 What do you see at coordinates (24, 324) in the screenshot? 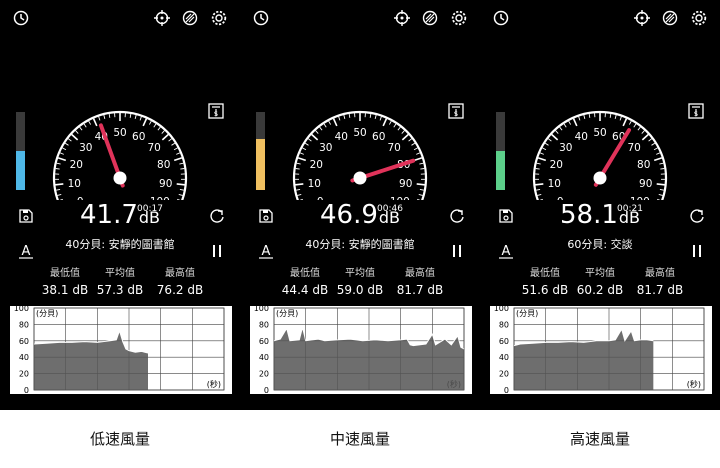
I see `chart-y-tick: 80` at bounding box center [24, 324].